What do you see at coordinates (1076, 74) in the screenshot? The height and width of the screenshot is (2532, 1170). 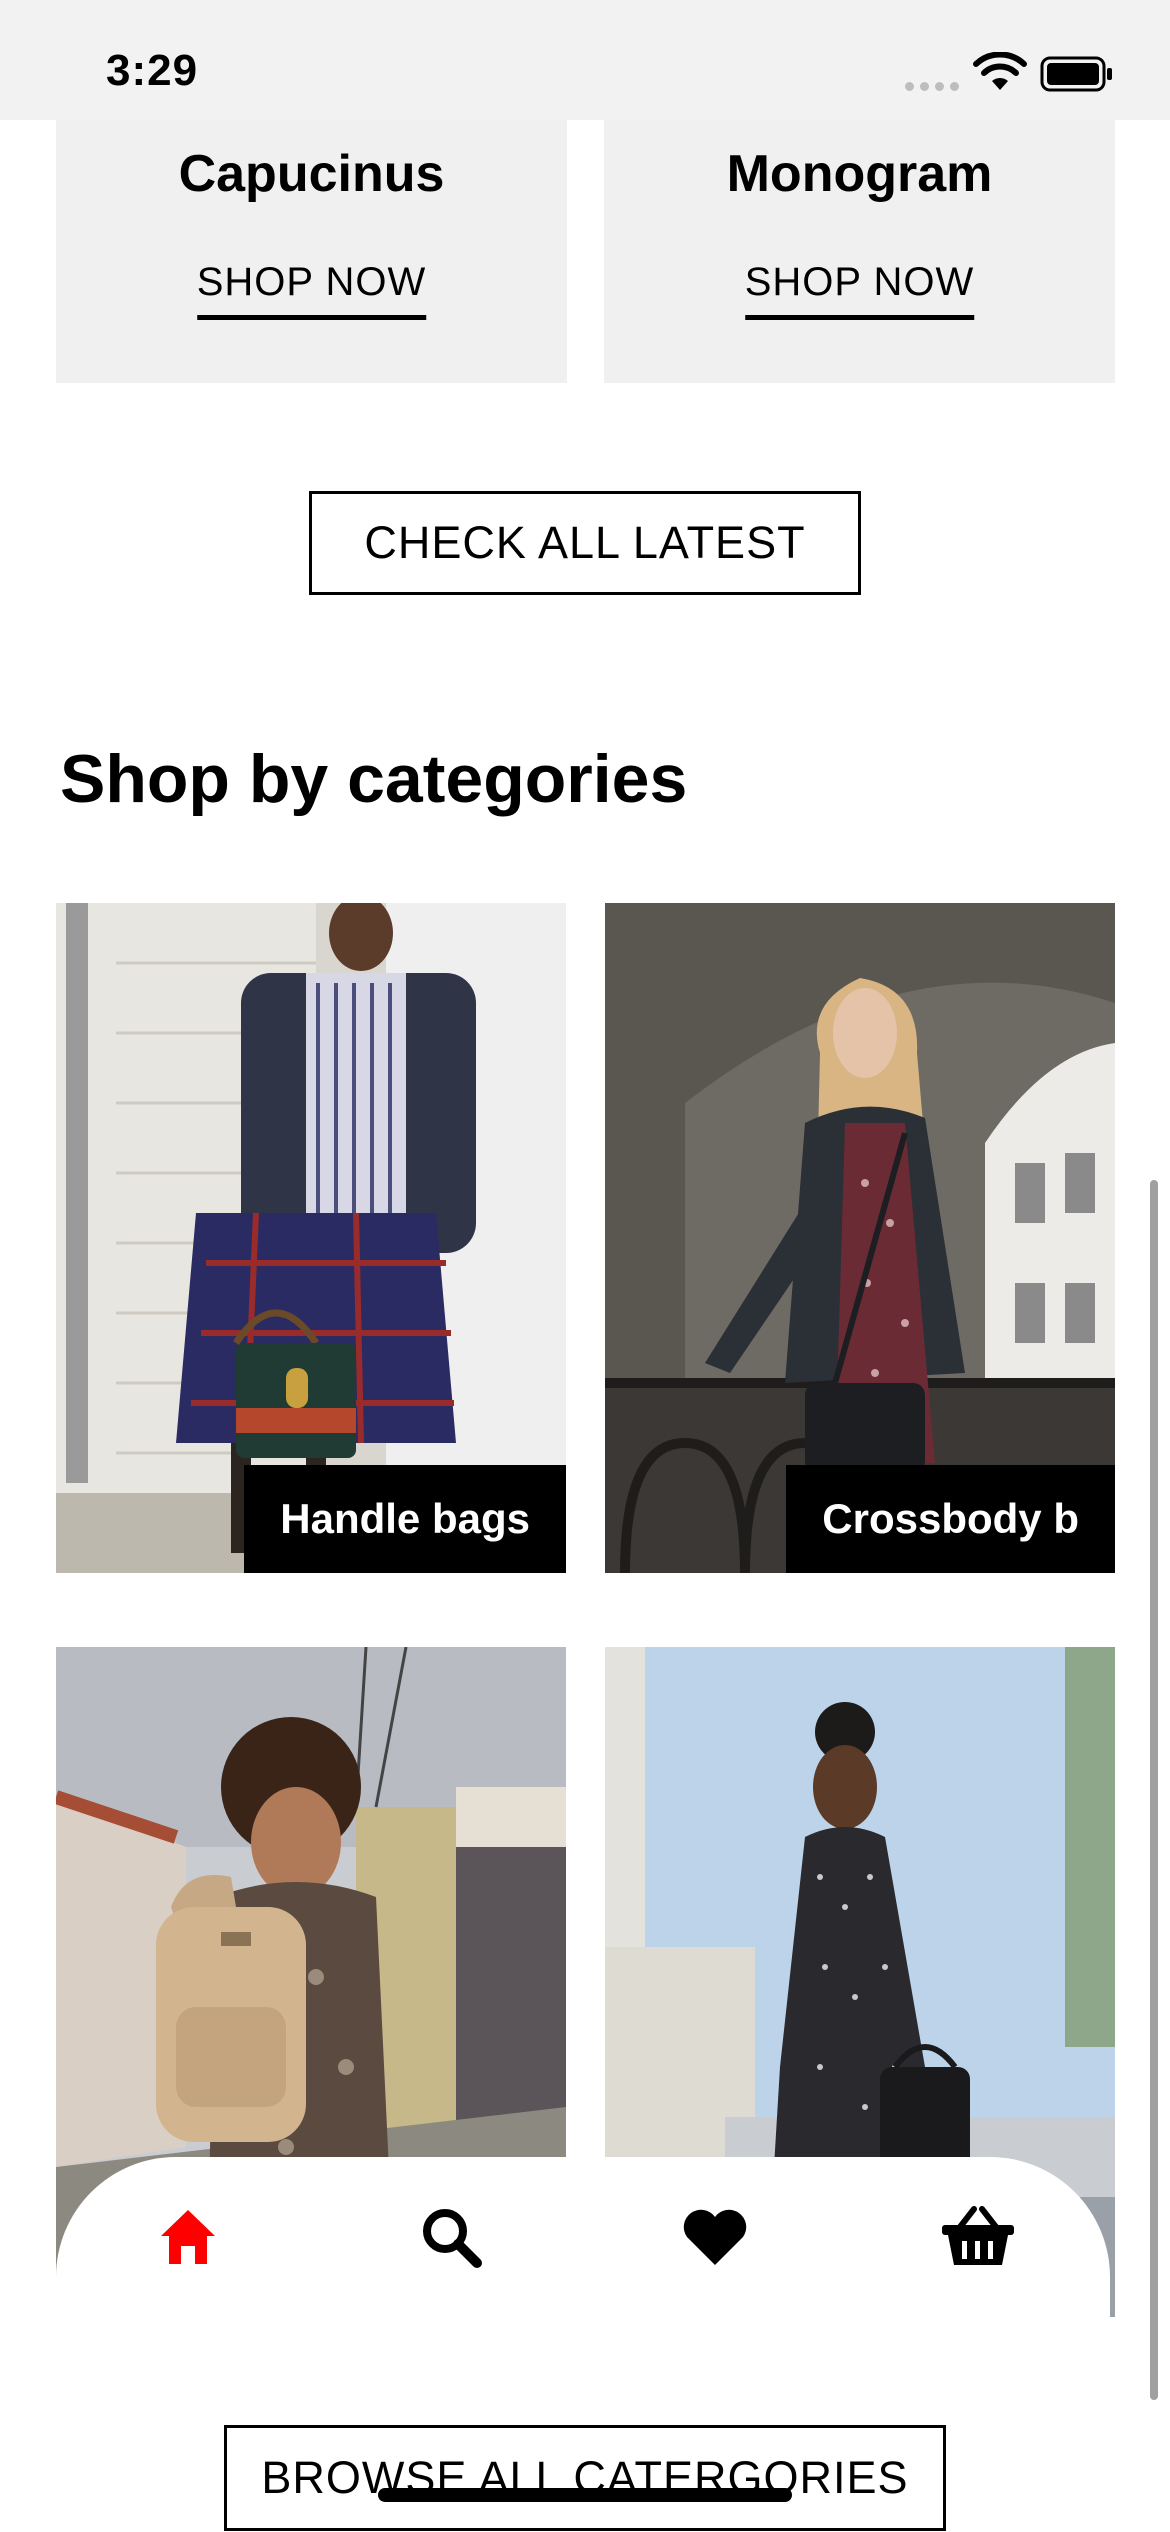 I see `battery-icon` at bounding box center [1076, 74].